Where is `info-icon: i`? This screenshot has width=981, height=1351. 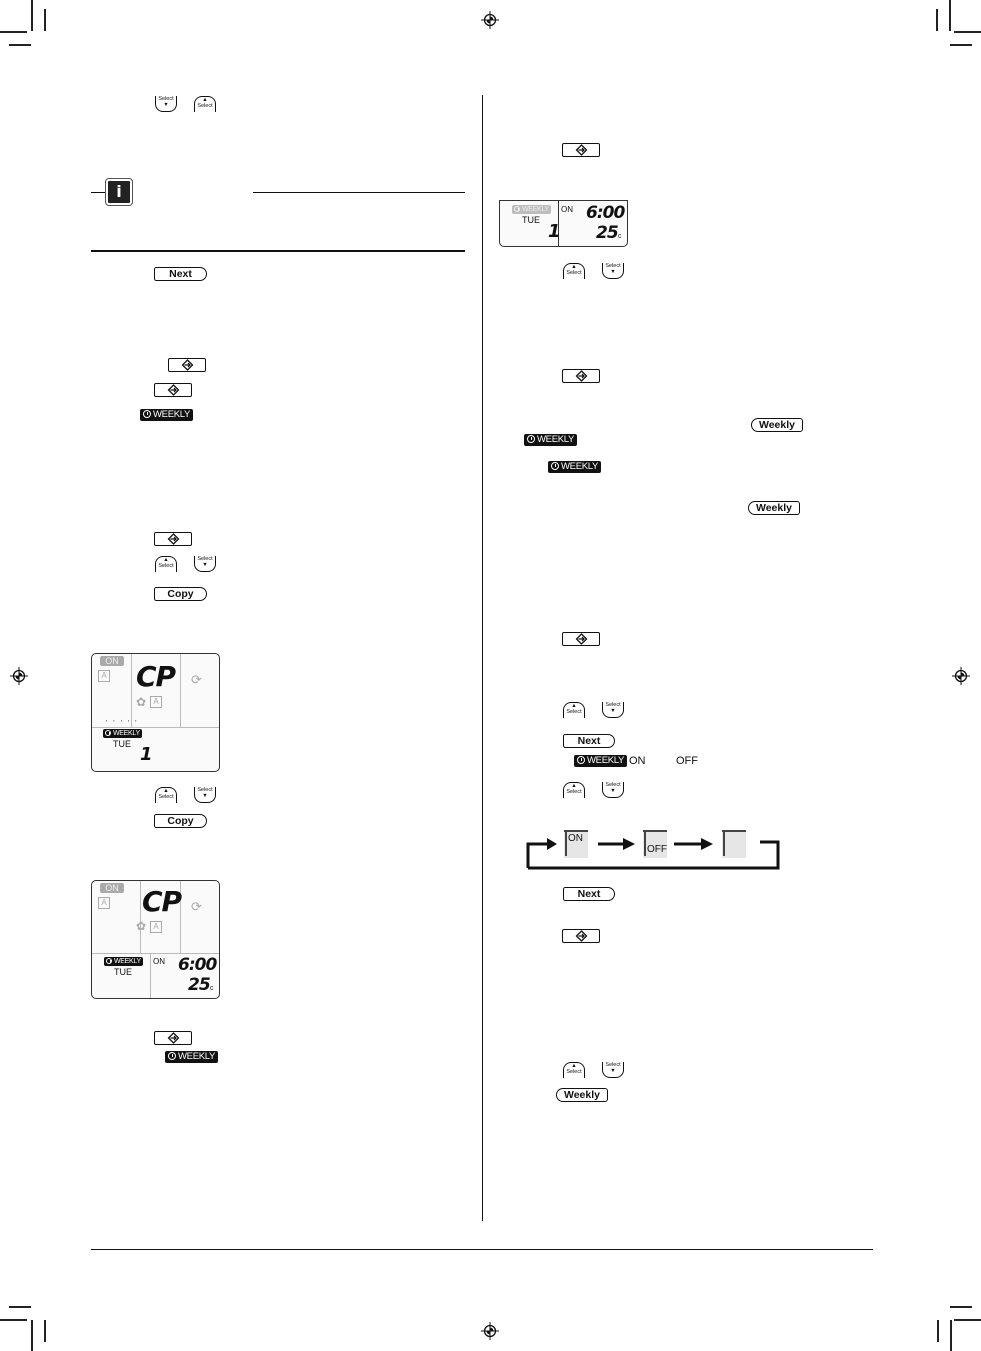 info-icon: i is located at coordinates (119, 192).